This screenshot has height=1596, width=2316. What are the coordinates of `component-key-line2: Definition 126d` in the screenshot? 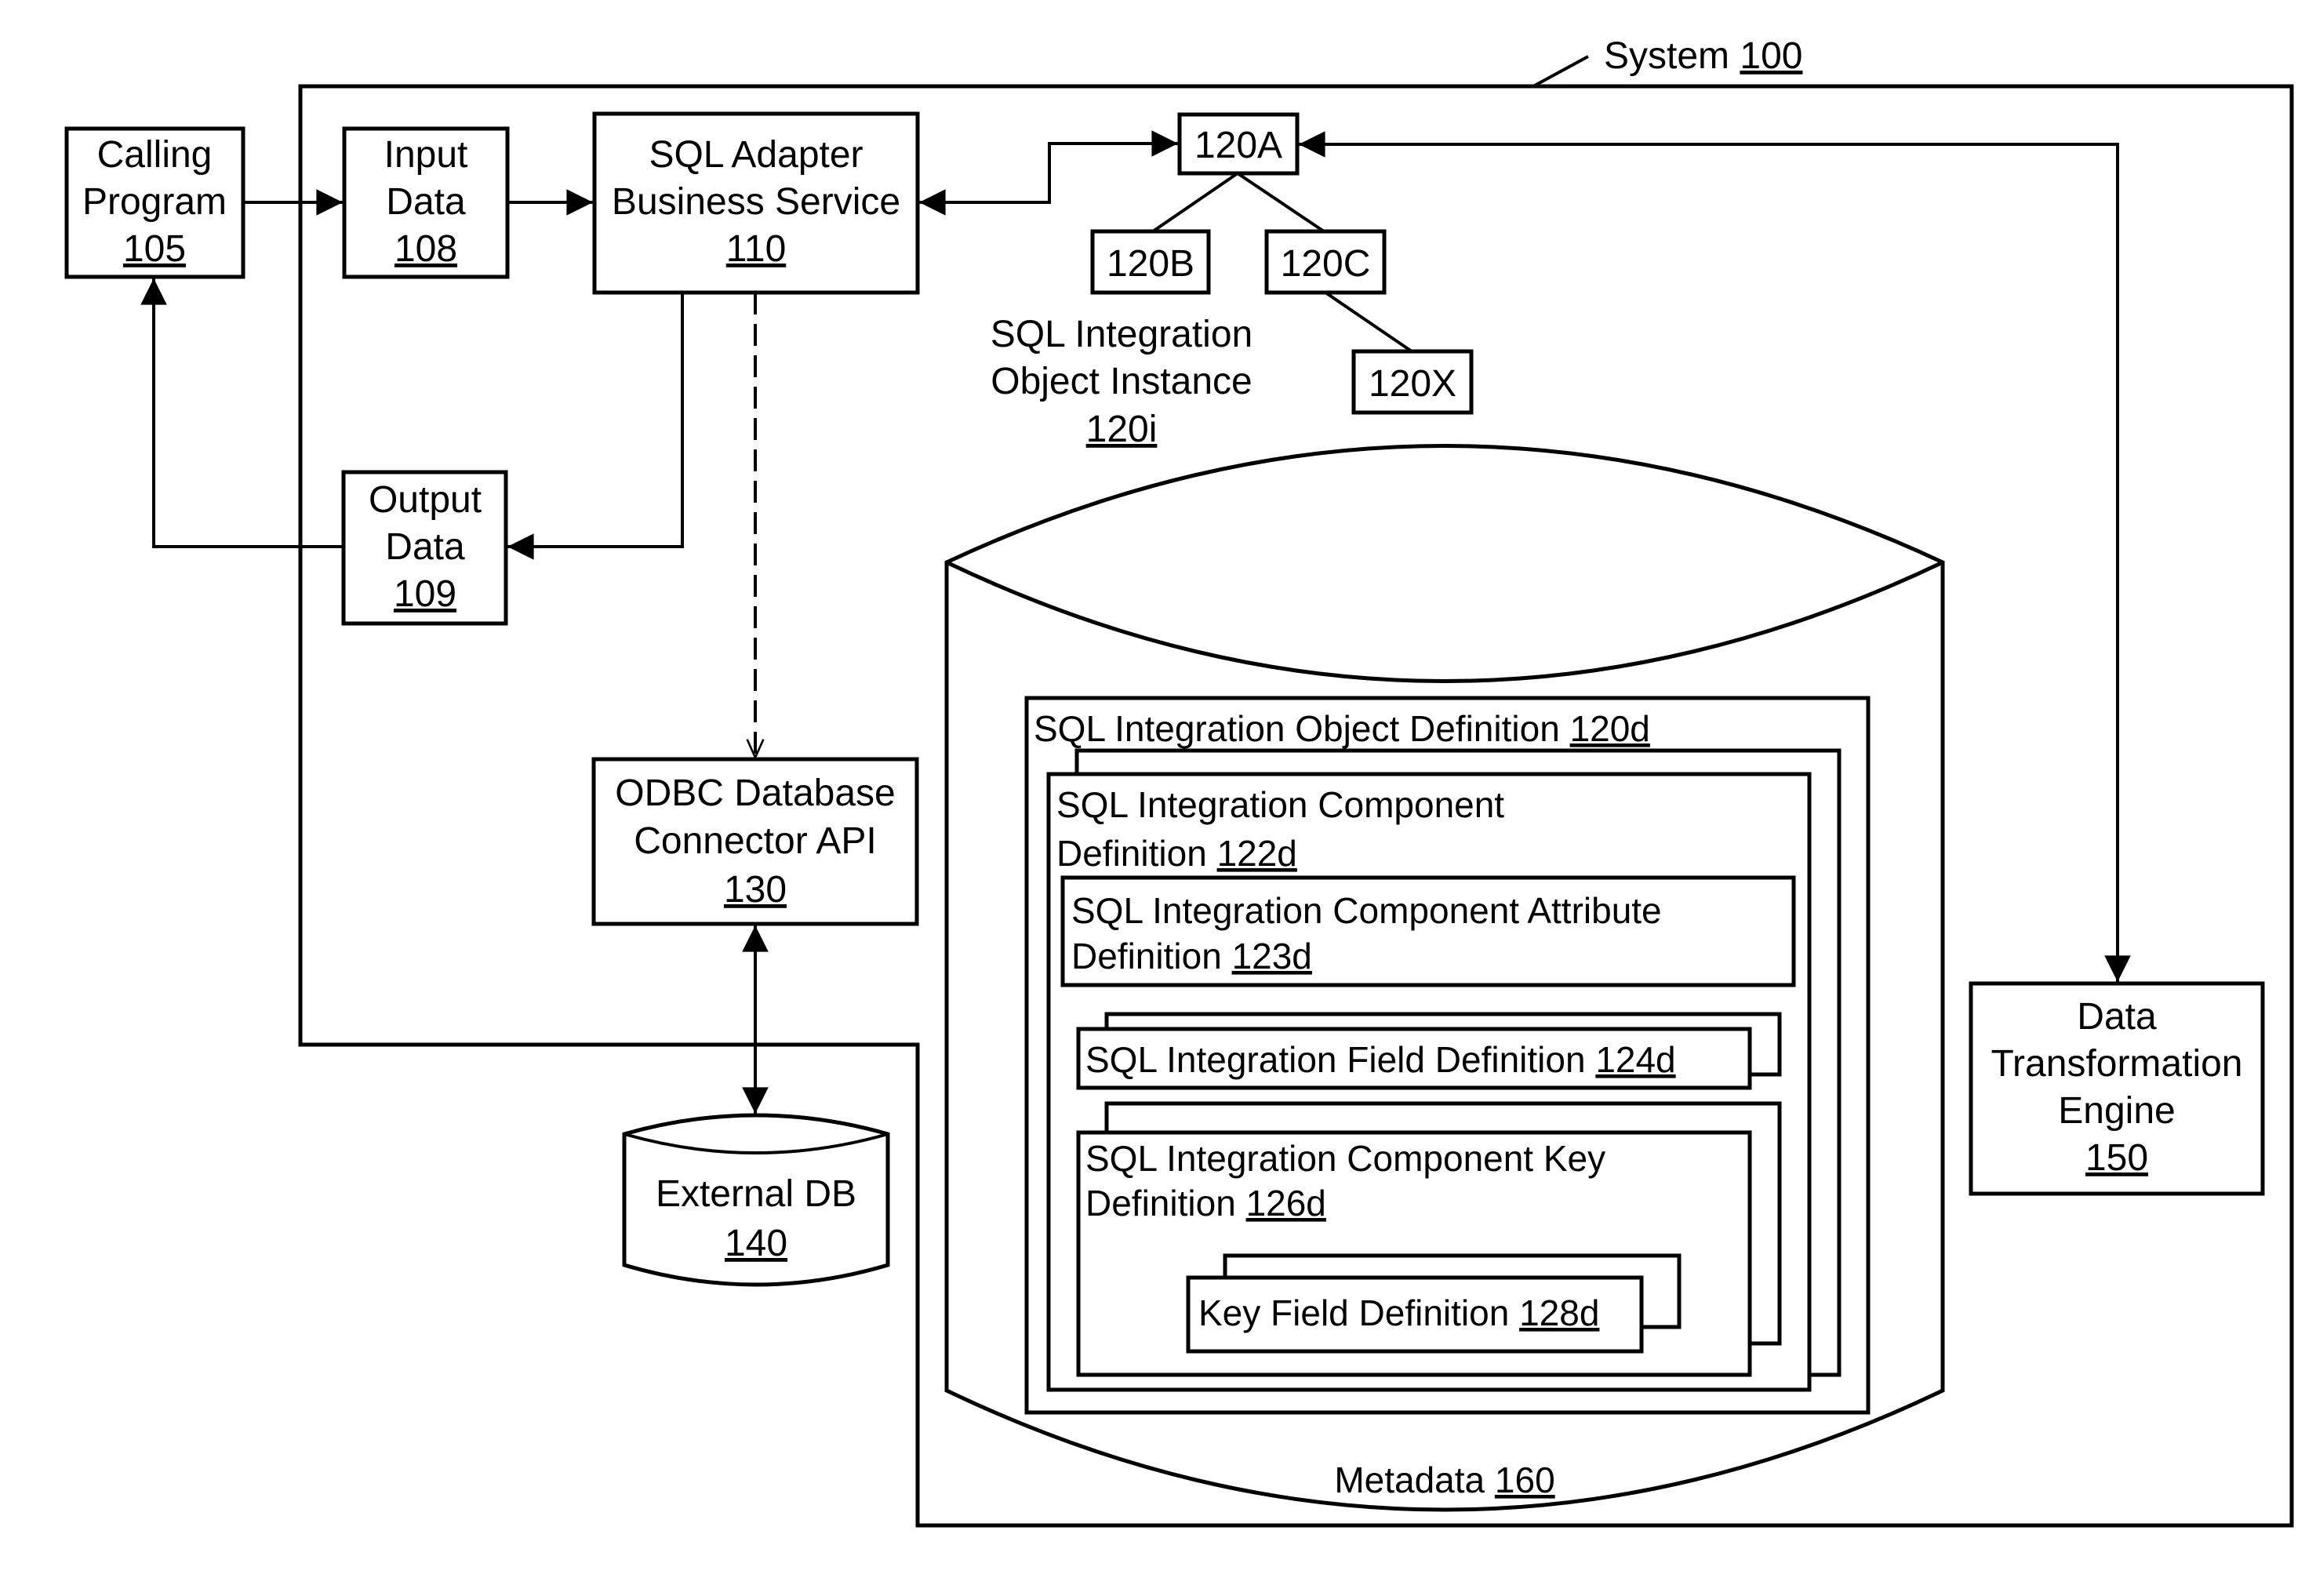 It's located at (1205, 1203).